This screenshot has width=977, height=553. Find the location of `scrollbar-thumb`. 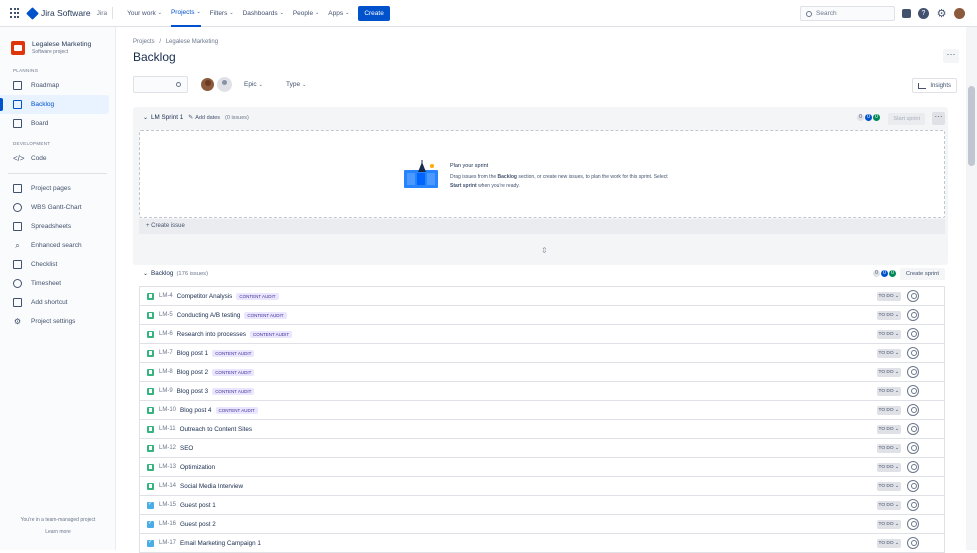

scrollbar-thumb is located at coordinates (971, 126).